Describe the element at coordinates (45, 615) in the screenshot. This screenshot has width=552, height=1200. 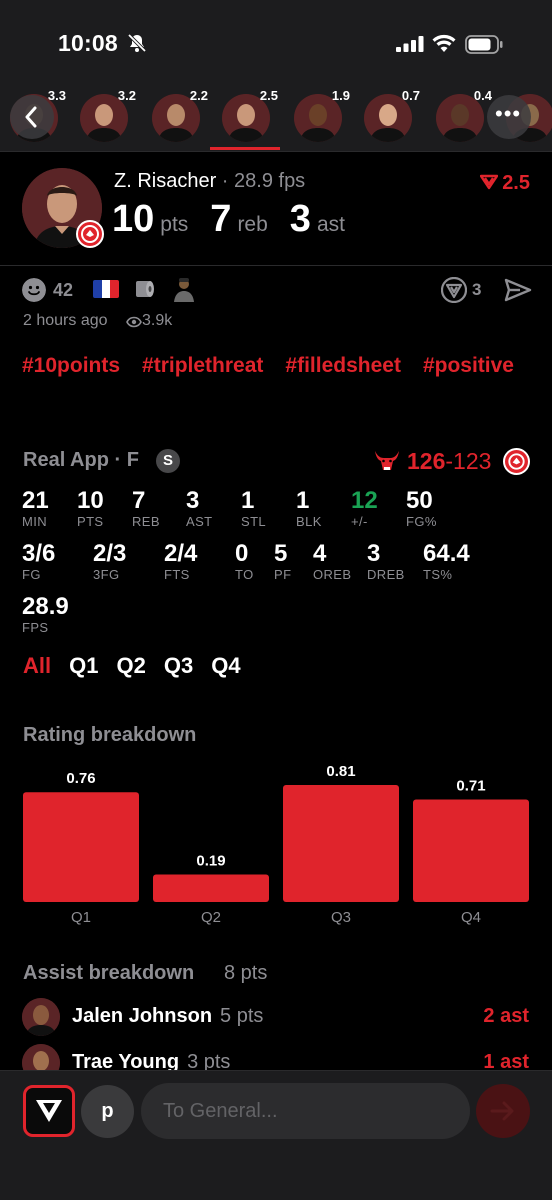
I see `stat-cell: 28.9 FPS` at that location.